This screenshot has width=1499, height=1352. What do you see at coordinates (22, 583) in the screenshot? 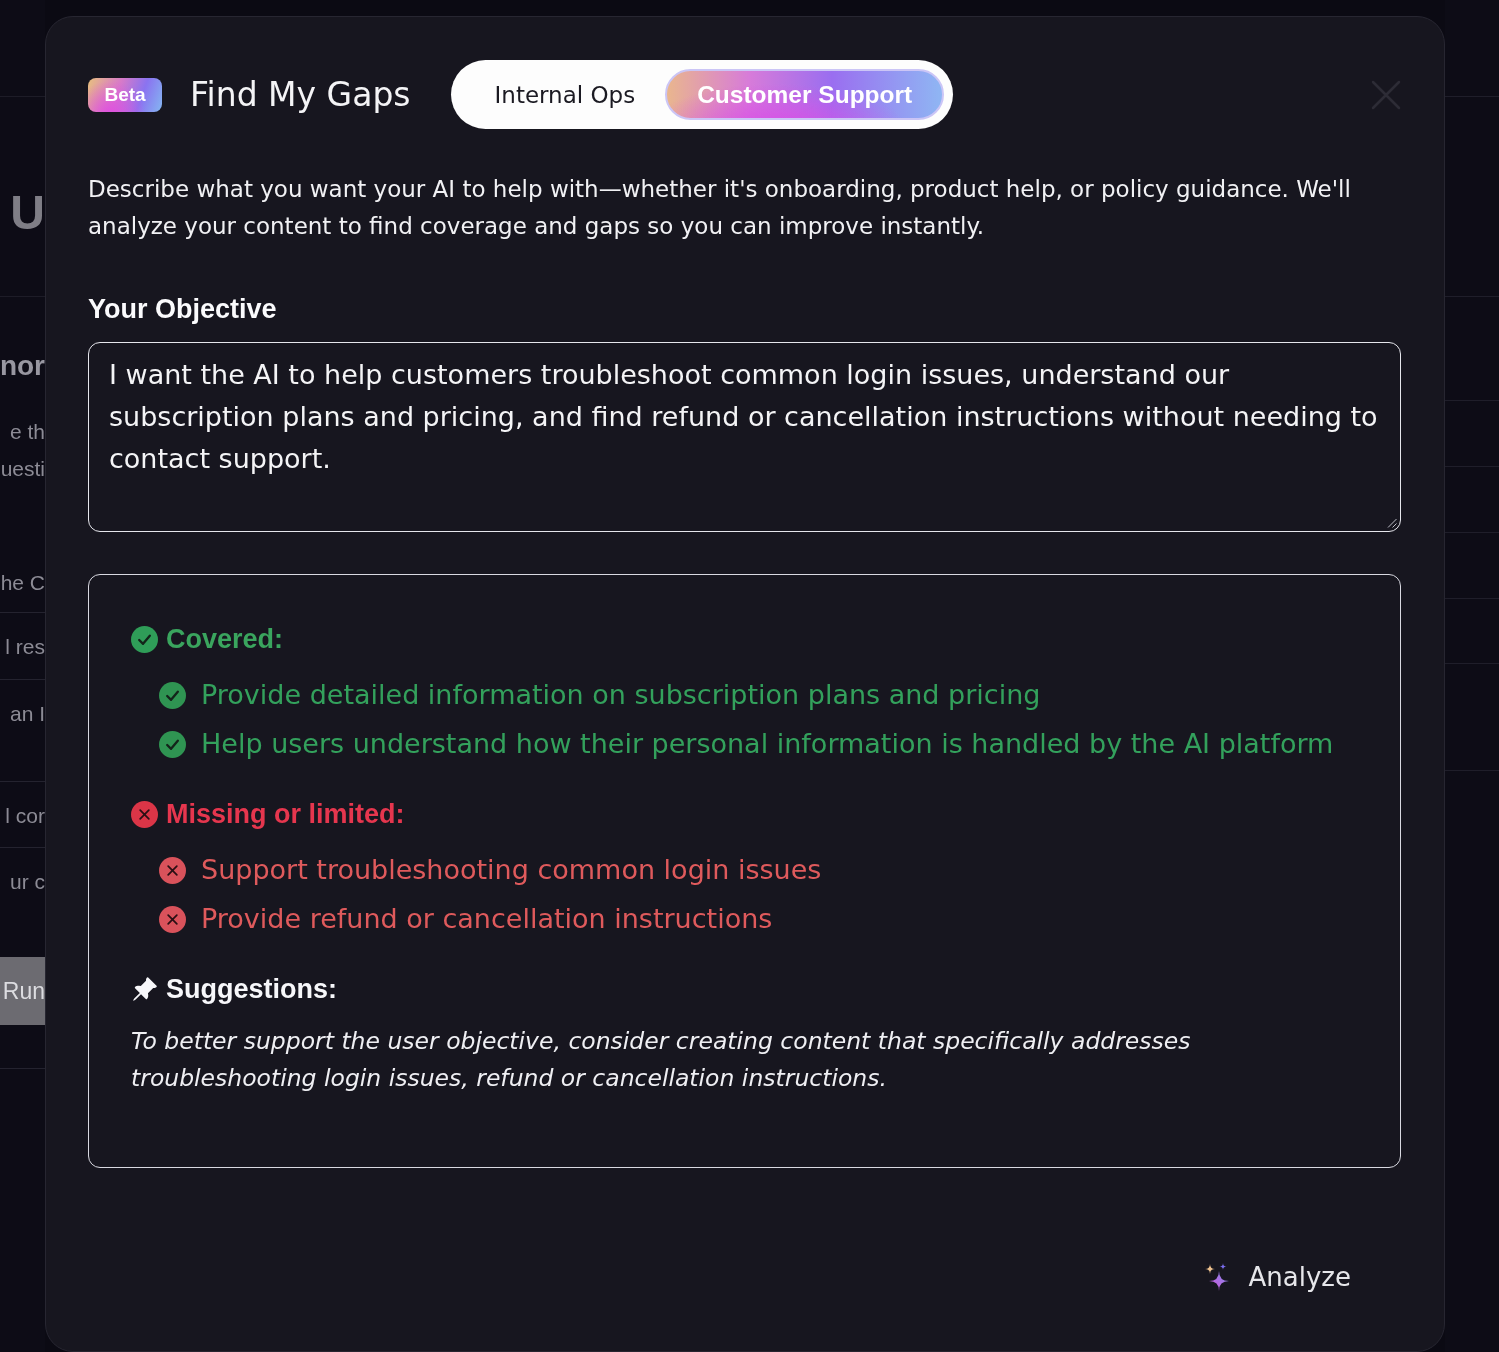
I see `page-text-fragment: he C` at bounding box center [22, 583].